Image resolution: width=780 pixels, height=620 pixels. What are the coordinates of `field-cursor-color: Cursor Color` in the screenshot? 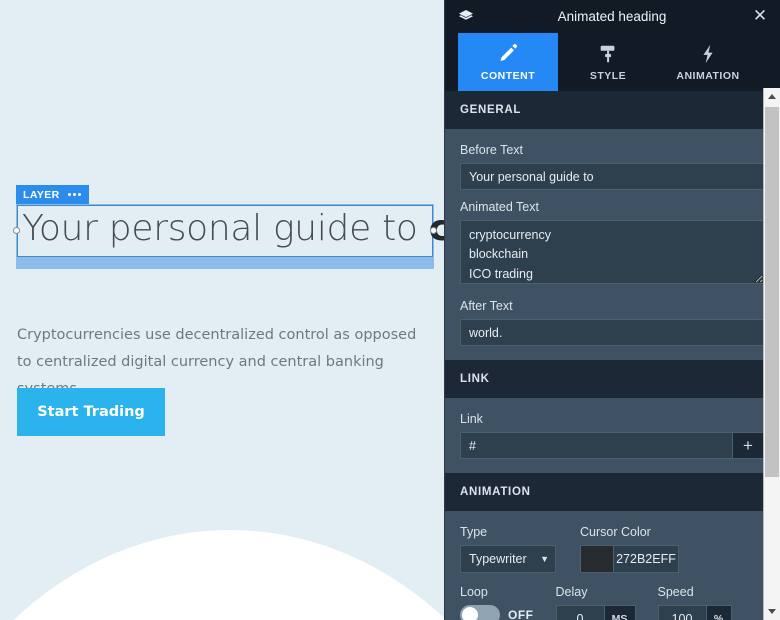 It's located at (629, 549).